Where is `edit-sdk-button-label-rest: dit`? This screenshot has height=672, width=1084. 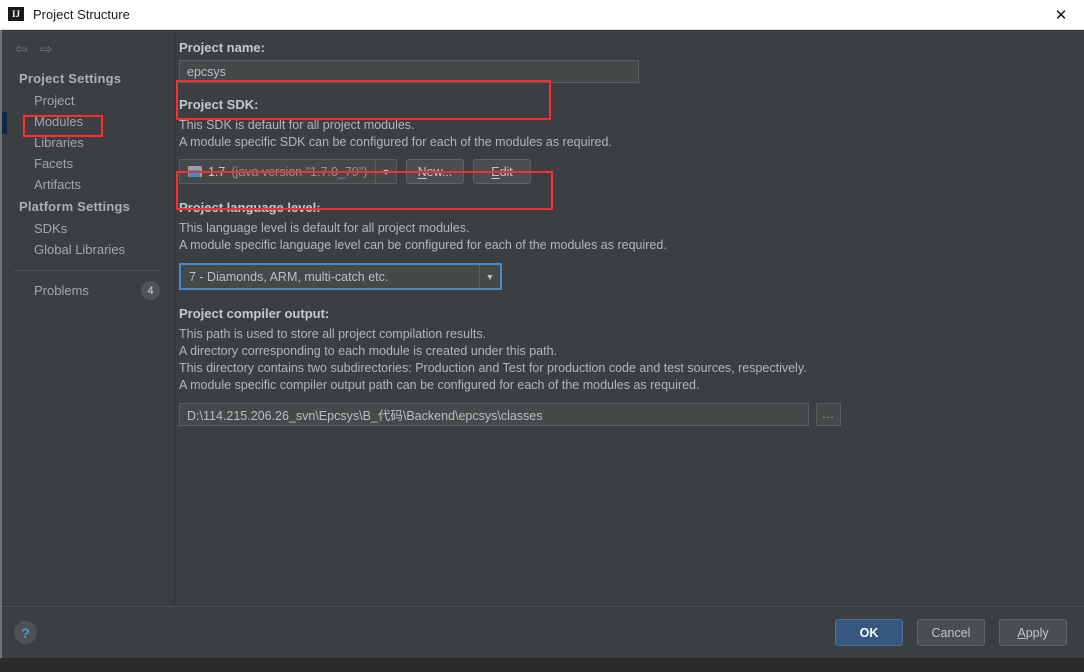 edit-sdk-button-label-rest: dit is located at coordinates (506, 171).